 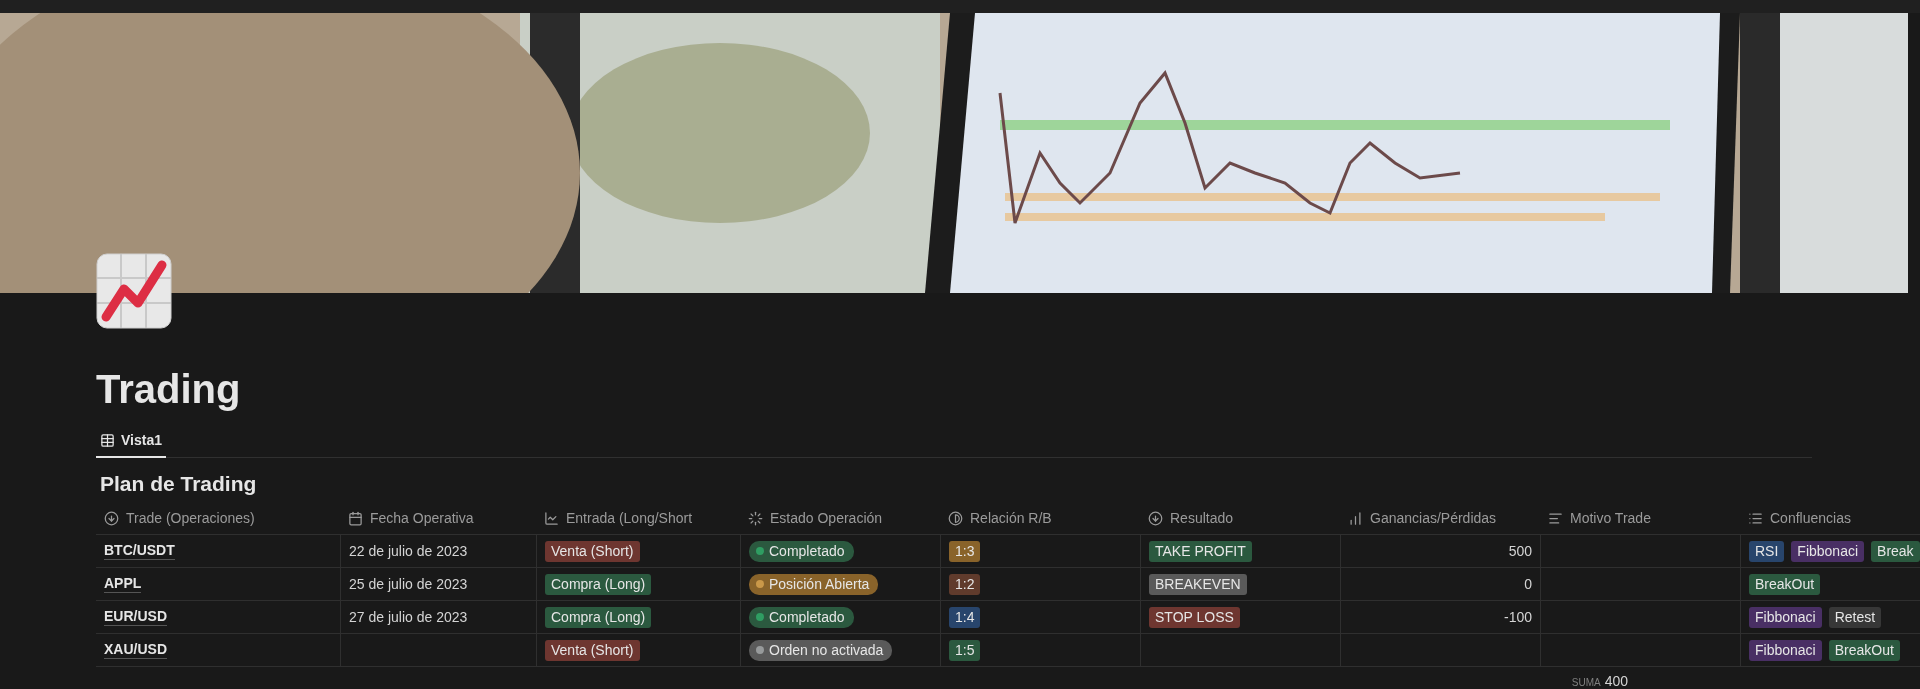 What do you see at coordinates (1040, 518) in the screenshot?
I see `column-header: Relación R/B` at bounding box center [1040, 518].